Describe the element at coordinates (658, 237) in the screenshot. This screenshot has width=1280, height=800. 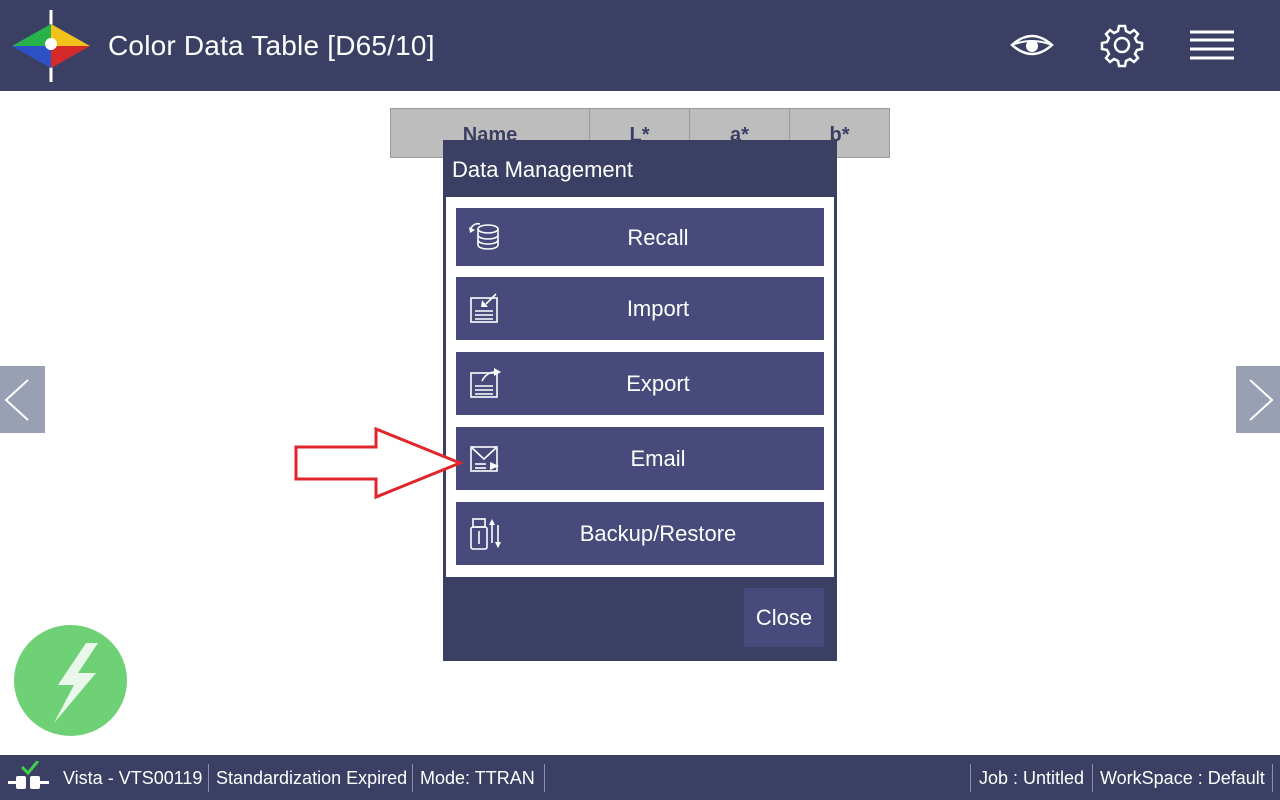
I see `recall-label: Recall` at that location.